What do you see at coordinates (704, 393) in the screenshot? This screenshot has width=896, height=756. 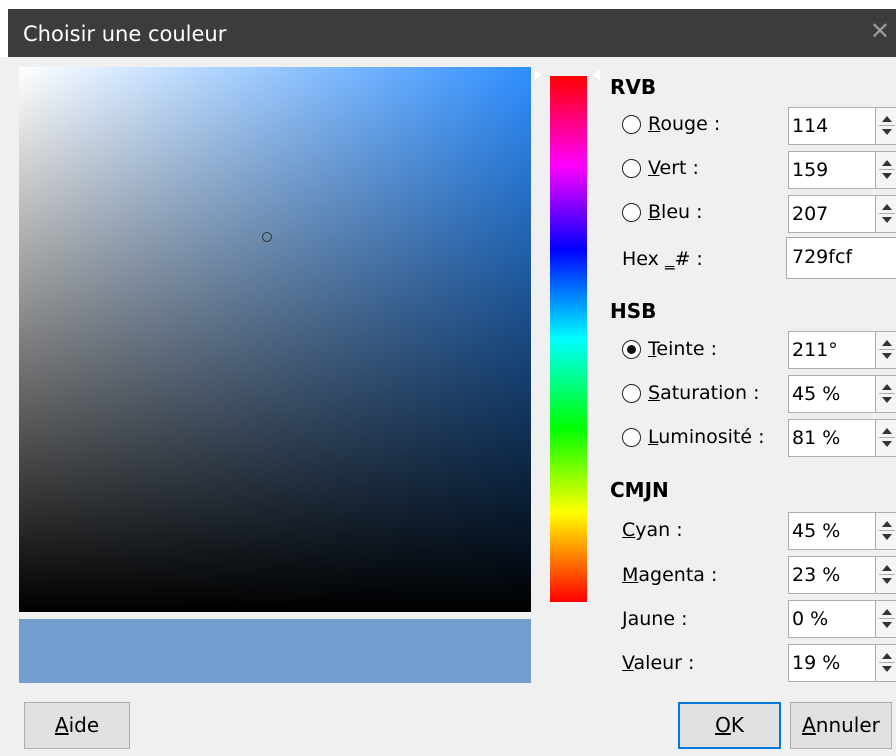 I see `hsb-saturation-label: Saturation :` at bounding box center [704, 393].